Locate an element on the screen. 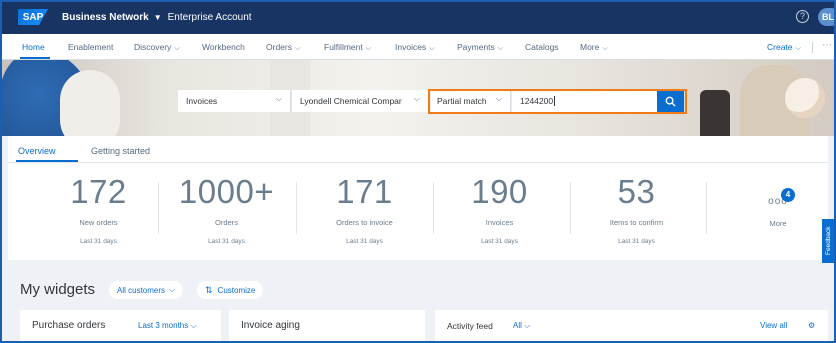 Image resolution: width=836 pixels, height=343 pixels. customer-select: Lyondell Chemical Compar ⌵ is located at coordinates (360, 101).